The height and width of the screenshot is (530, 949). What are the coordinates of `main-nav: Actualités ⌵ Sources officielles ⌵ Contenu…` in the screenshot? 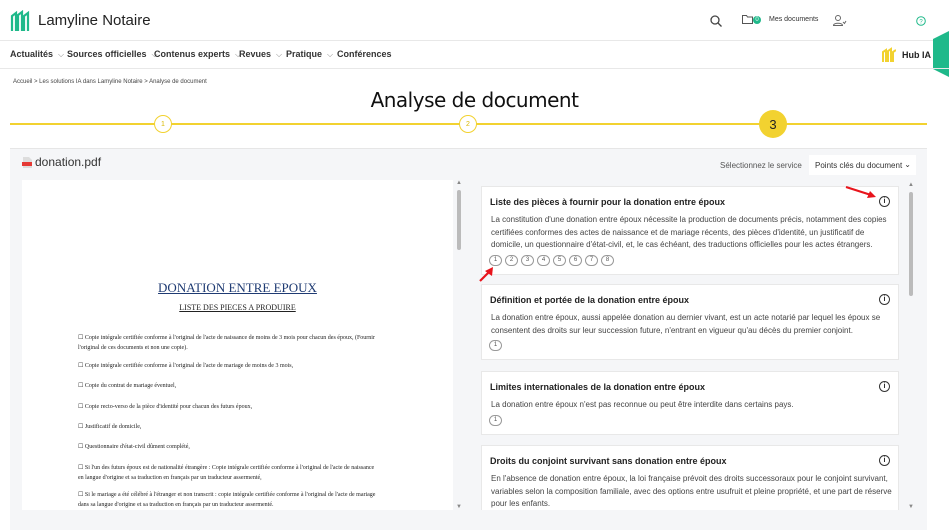 It's located at (474, 55).